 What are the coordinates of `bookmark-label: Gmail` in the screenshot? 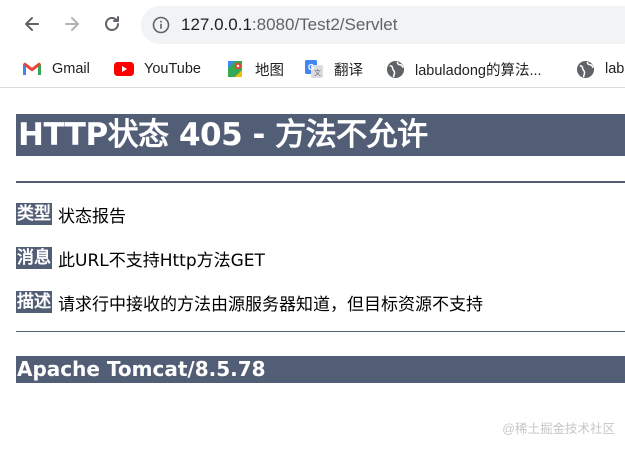 It's located at (71, 69).